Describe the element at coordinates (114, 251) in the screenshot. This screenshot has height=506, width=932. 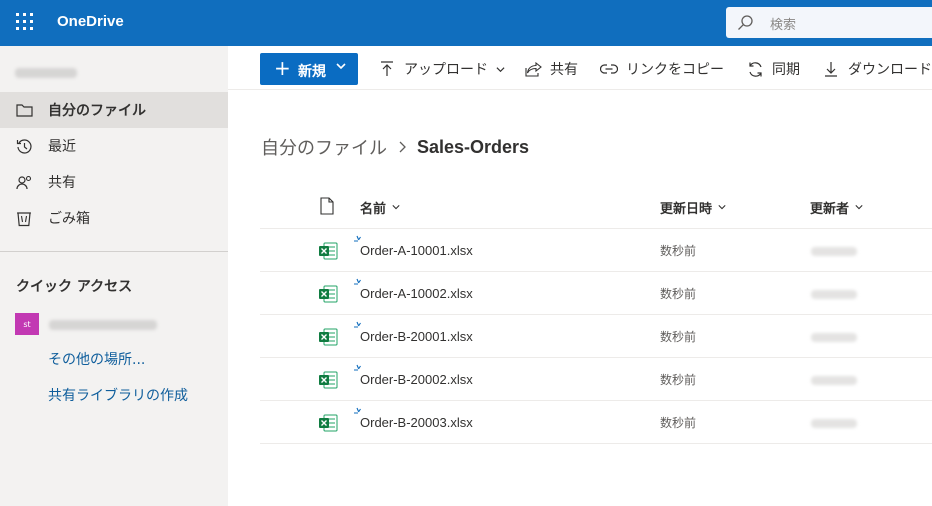
I see `nav-divider` at that location.